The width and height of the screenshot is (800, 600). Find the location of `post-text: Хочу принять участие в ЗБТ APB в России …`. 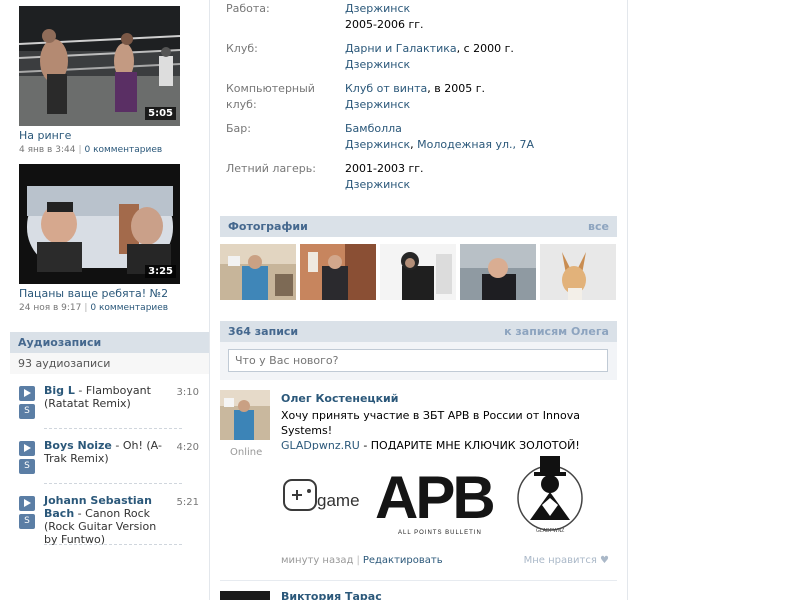

post-text: Хочу принять участие в ЗБТ APB в России … is located at coordinates (446, 430).